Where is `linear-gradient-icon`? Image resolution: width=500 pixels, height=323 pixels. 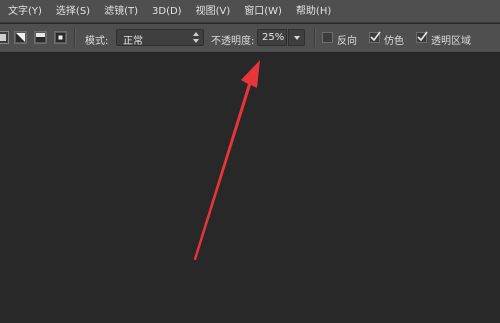 linear-gradient-icon is located at coordinates (40, 37).